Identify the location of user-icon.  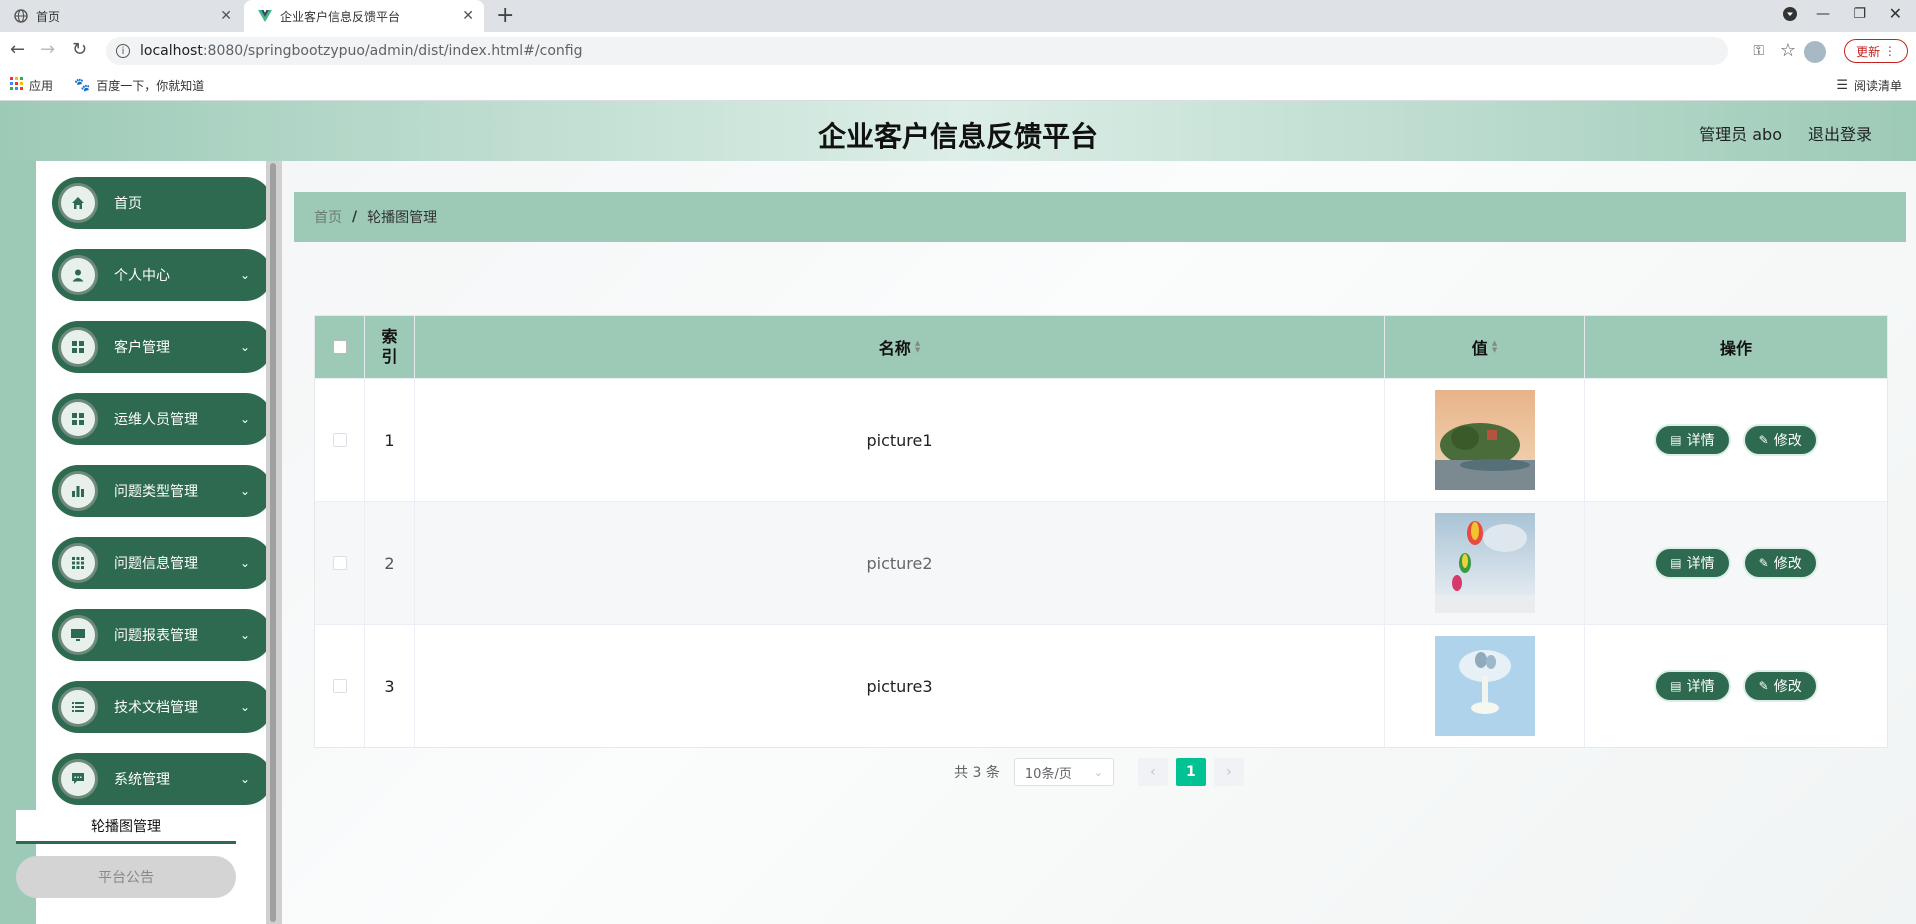
(78, 275).